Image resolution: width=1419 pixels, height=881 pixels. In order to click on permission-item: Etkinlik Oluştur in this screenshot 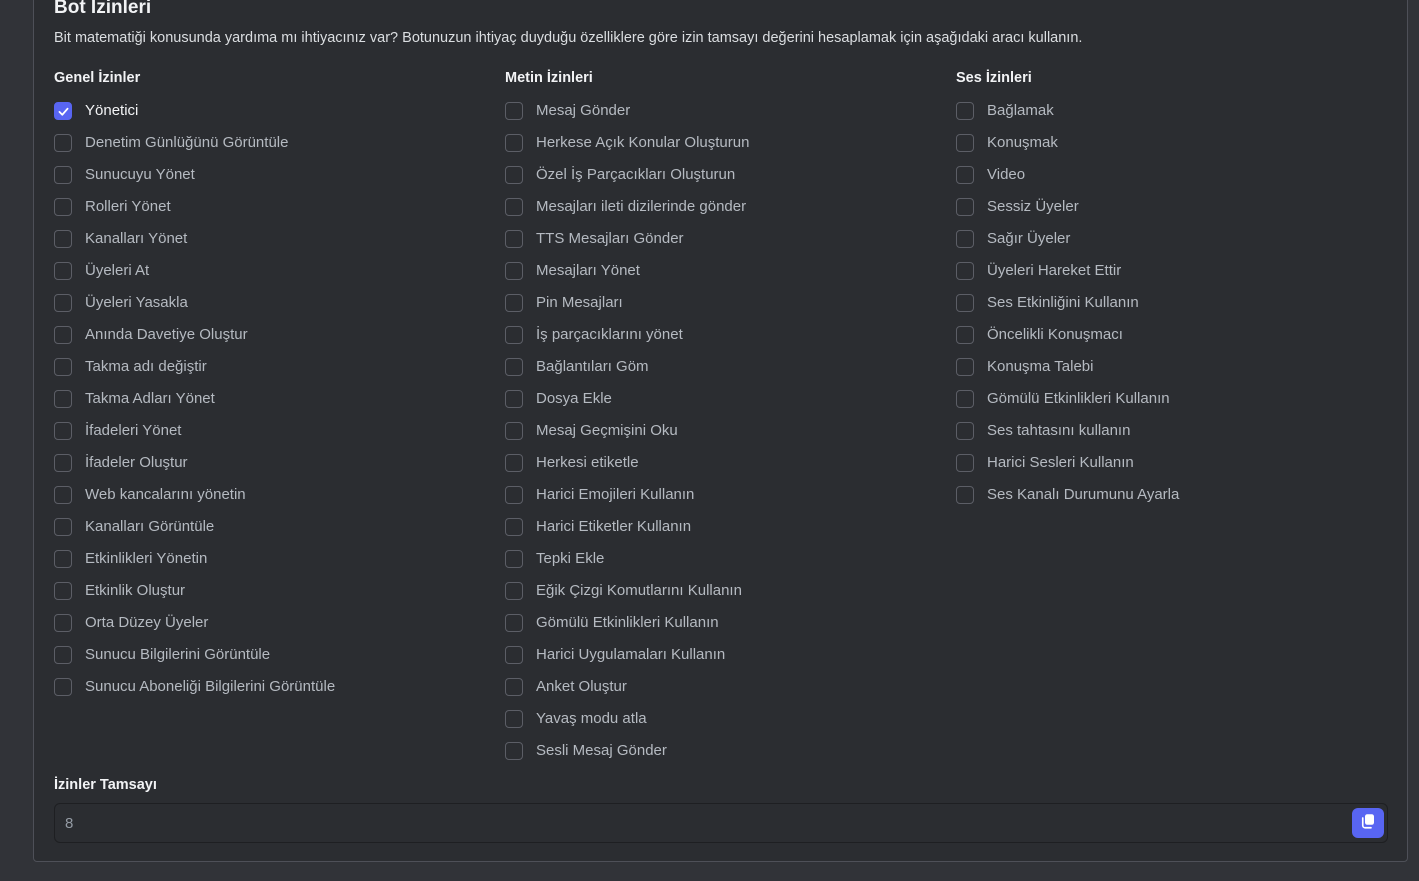, I will do `click(274, 591)`.